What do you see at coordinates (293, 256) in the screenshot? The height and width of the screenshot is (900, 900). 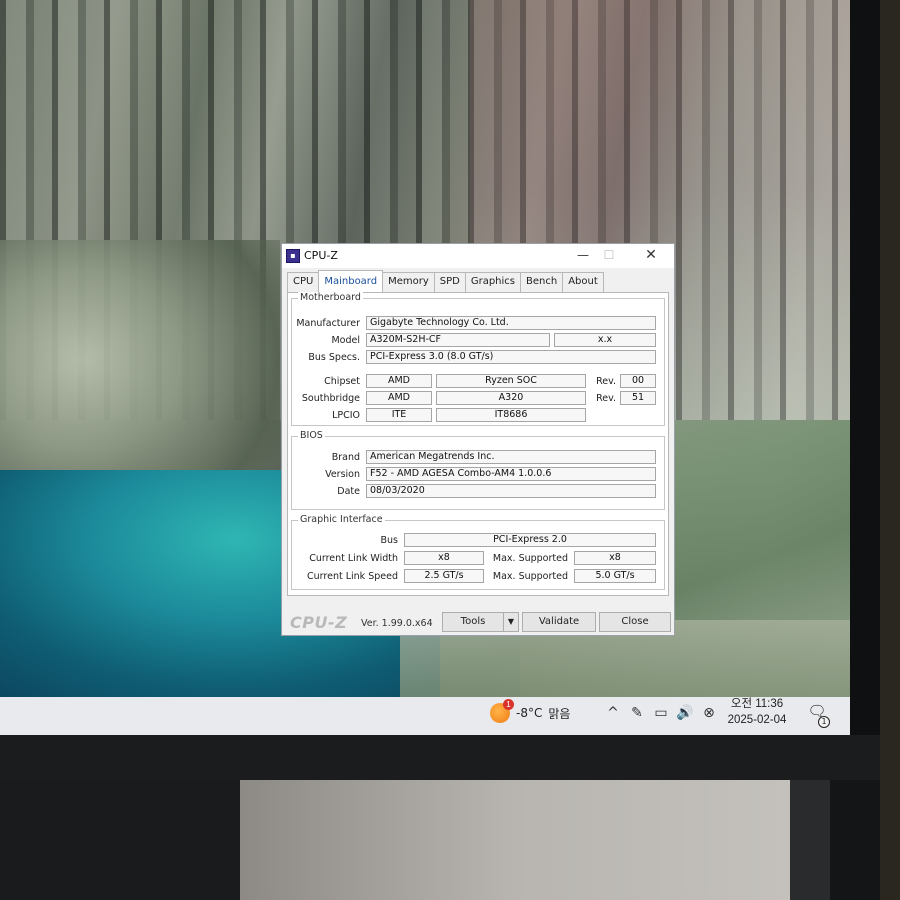 I see `cpuz-app-icon: ▪` at bounding box center [293, 256].